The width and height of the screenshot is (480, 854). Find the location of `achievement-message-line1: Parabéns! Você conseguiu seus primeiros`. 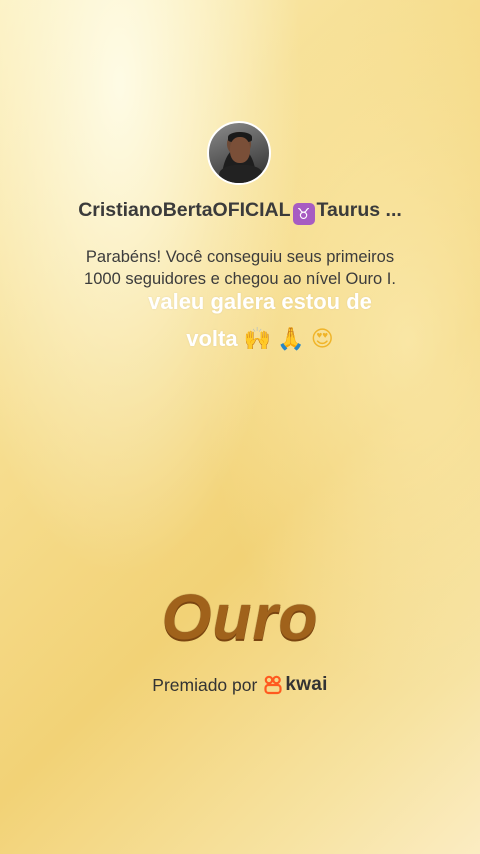

achievement-message-line1: Parabéns! Você conseguiu seus primeiros is located at coordinates (240, 257).